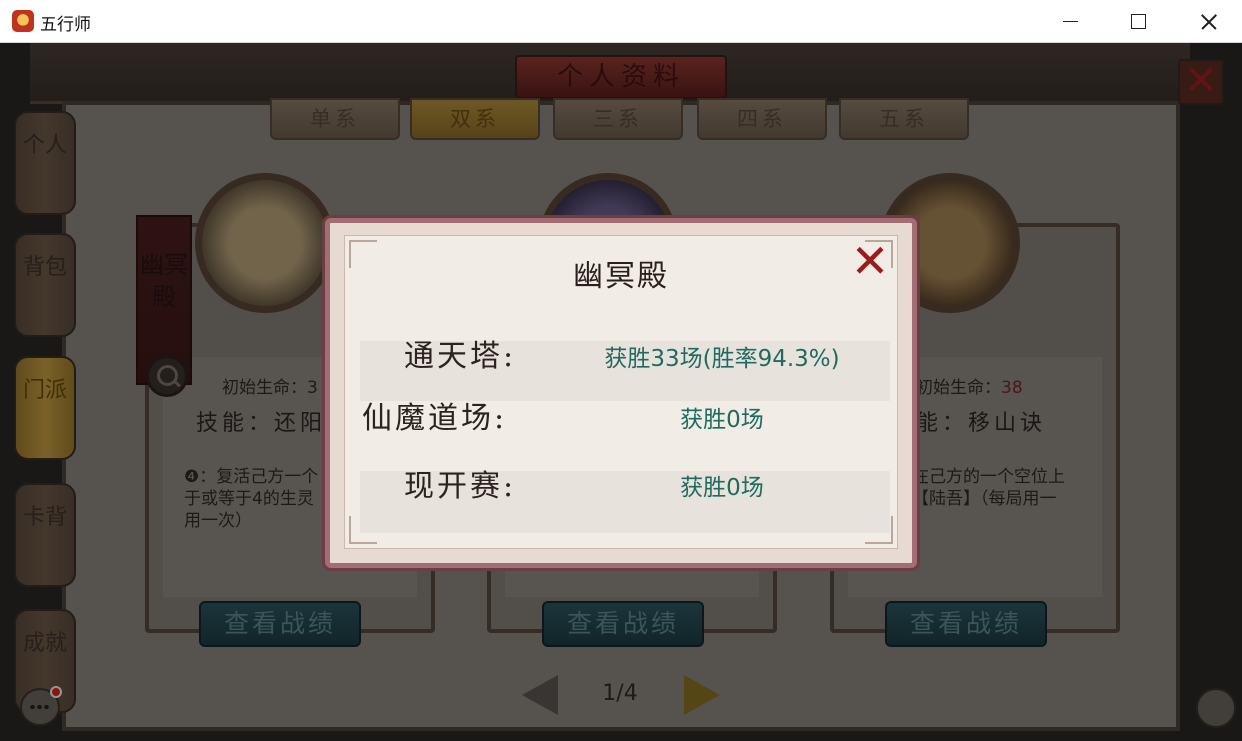 Image resolution: width=1242 pixels, height=741 pixels. What do you see at coordinates (621, 276) in the screenshot?
I see `dialog-title: 幽冥殿` at bounding box center [621, 276].